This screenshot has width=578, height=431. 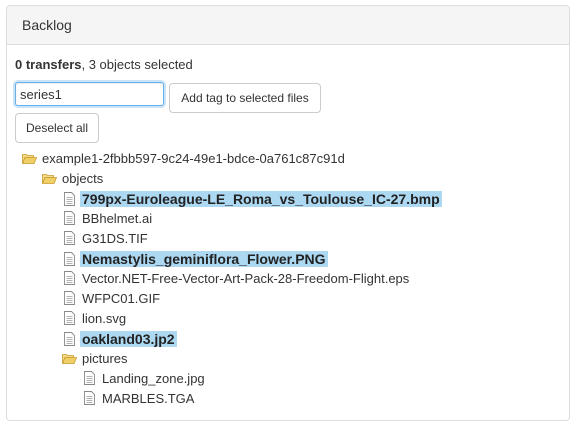 What do you see at coordinates (148, 398) in the screenshot?
I see `file-label: MARBLES.TGA` at bounding box center [148, 398].